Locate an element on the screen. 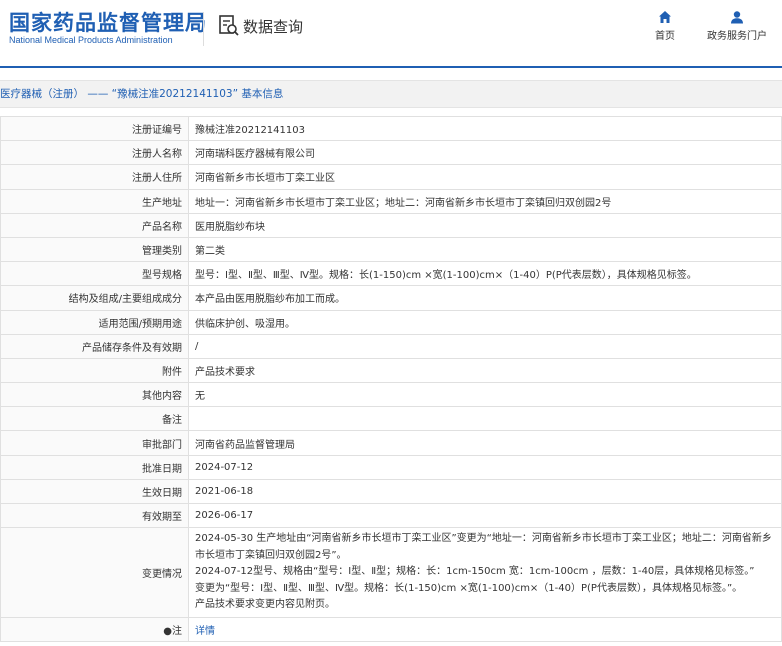 This screenshot has width=782, height=646. table-row: 备注 is located at coordinates (391, 419).